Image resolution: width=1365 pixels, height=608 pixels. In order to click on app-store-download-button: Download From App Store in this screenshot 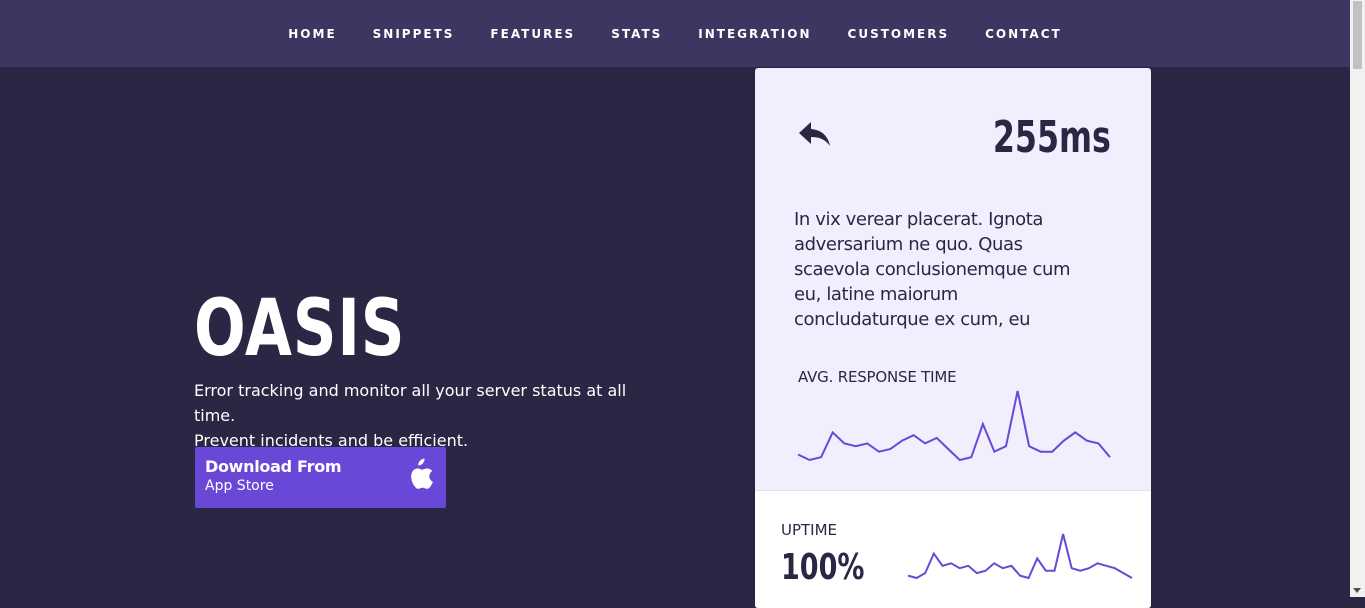, I will do `click(320, 477)`.